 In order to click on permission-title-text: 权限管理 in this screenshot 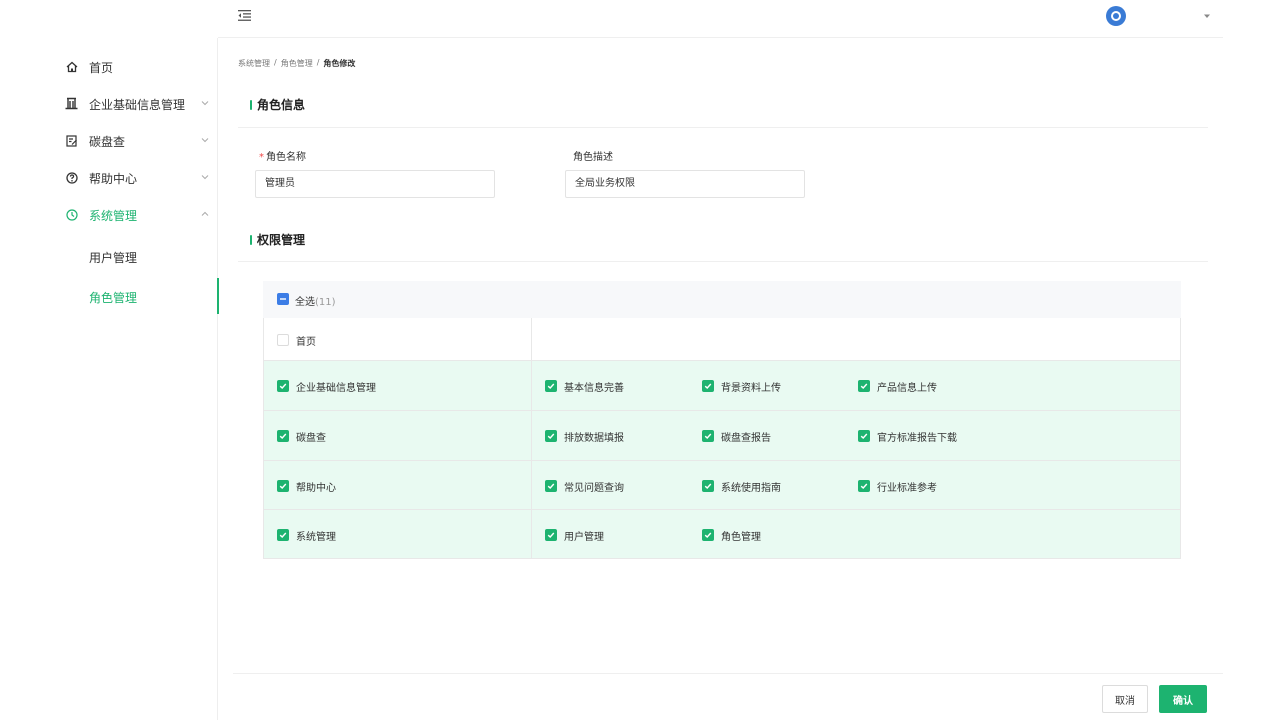, I will do `click(281, 240)`.